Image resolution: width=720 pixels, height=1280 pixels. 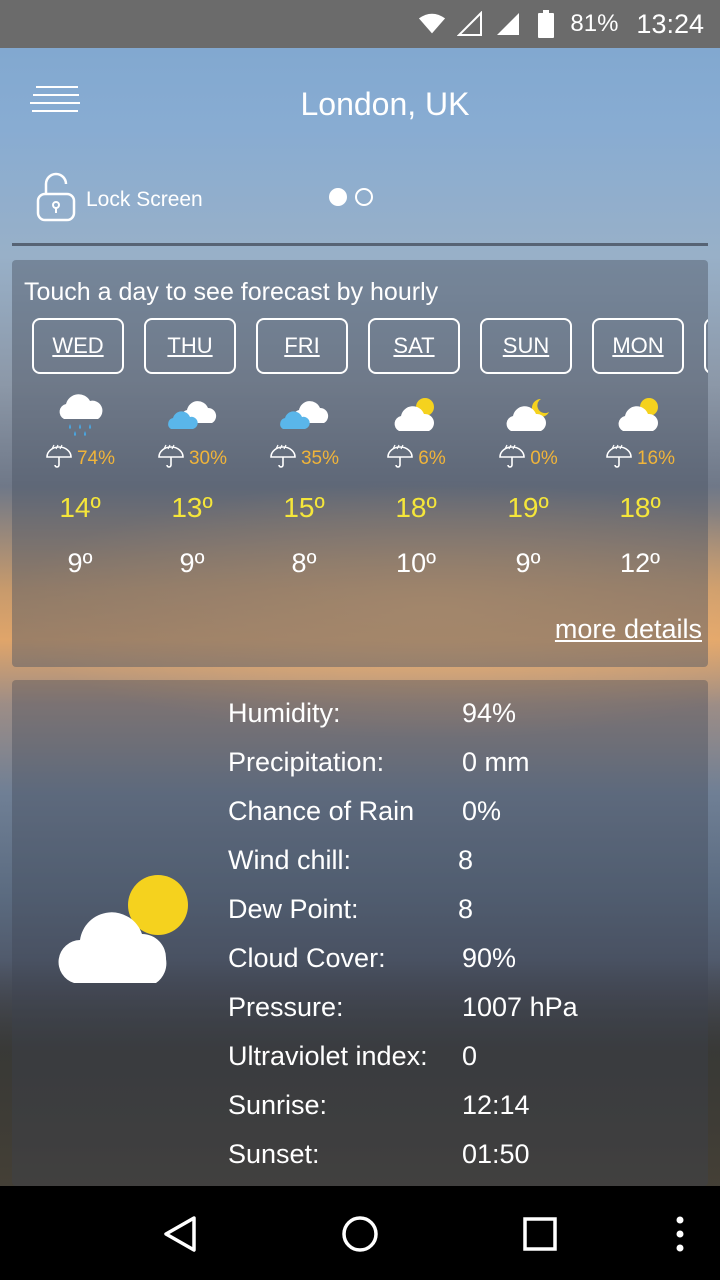 I want to click on detail-label: Humidity:, so click(x=284, y=713).